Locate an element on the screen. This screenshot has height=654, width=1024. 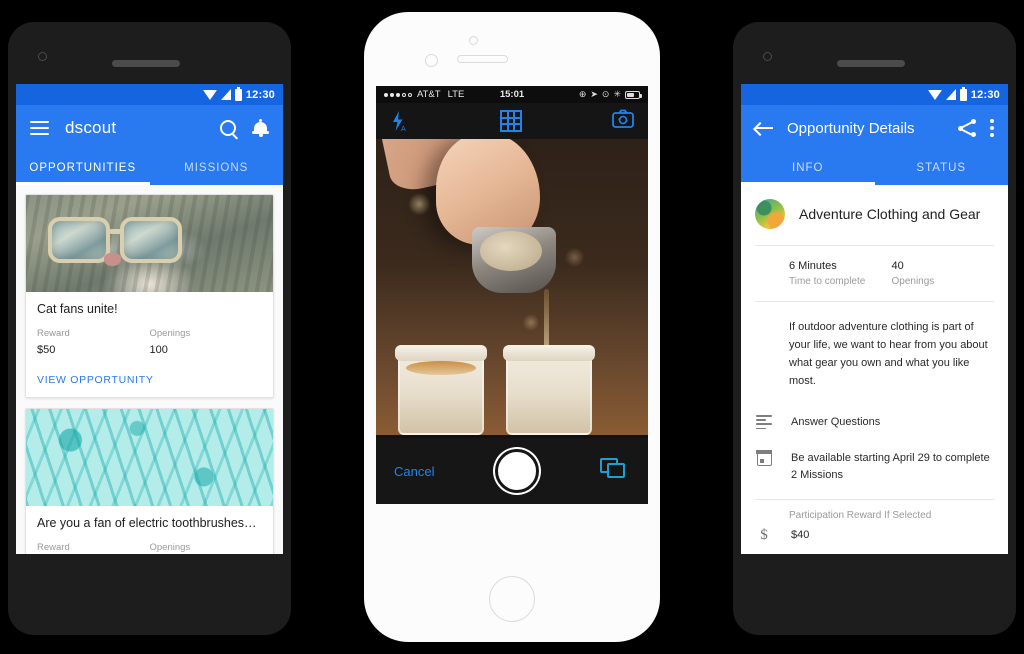
flash-auto-glyph: A is located at coordinates (399, 122).